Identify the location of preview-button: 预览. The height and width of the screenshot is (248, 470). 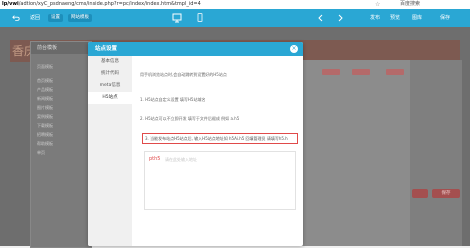
(395, 18).